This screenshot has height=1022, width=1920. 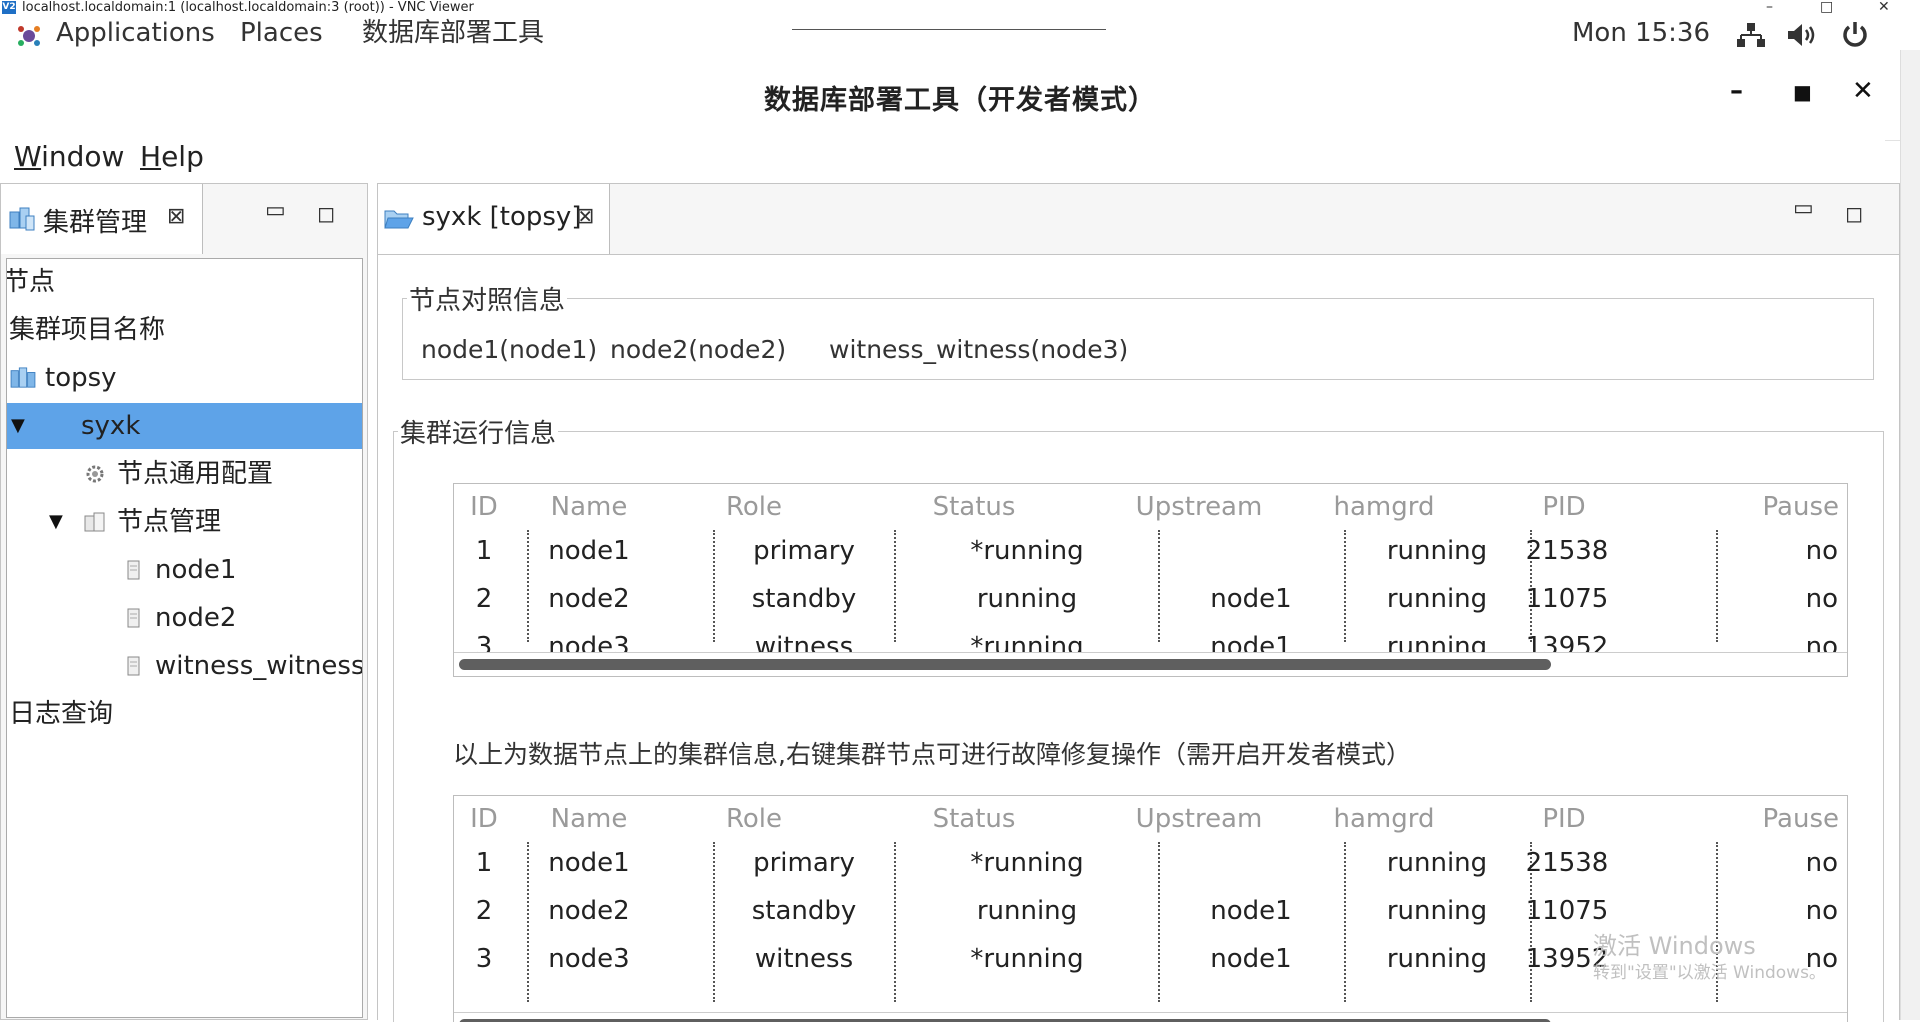 What do you see at coordinates (196, 618) in the screenshot?
I see `tree-item-label: node2` at bounding box center [196, 618].